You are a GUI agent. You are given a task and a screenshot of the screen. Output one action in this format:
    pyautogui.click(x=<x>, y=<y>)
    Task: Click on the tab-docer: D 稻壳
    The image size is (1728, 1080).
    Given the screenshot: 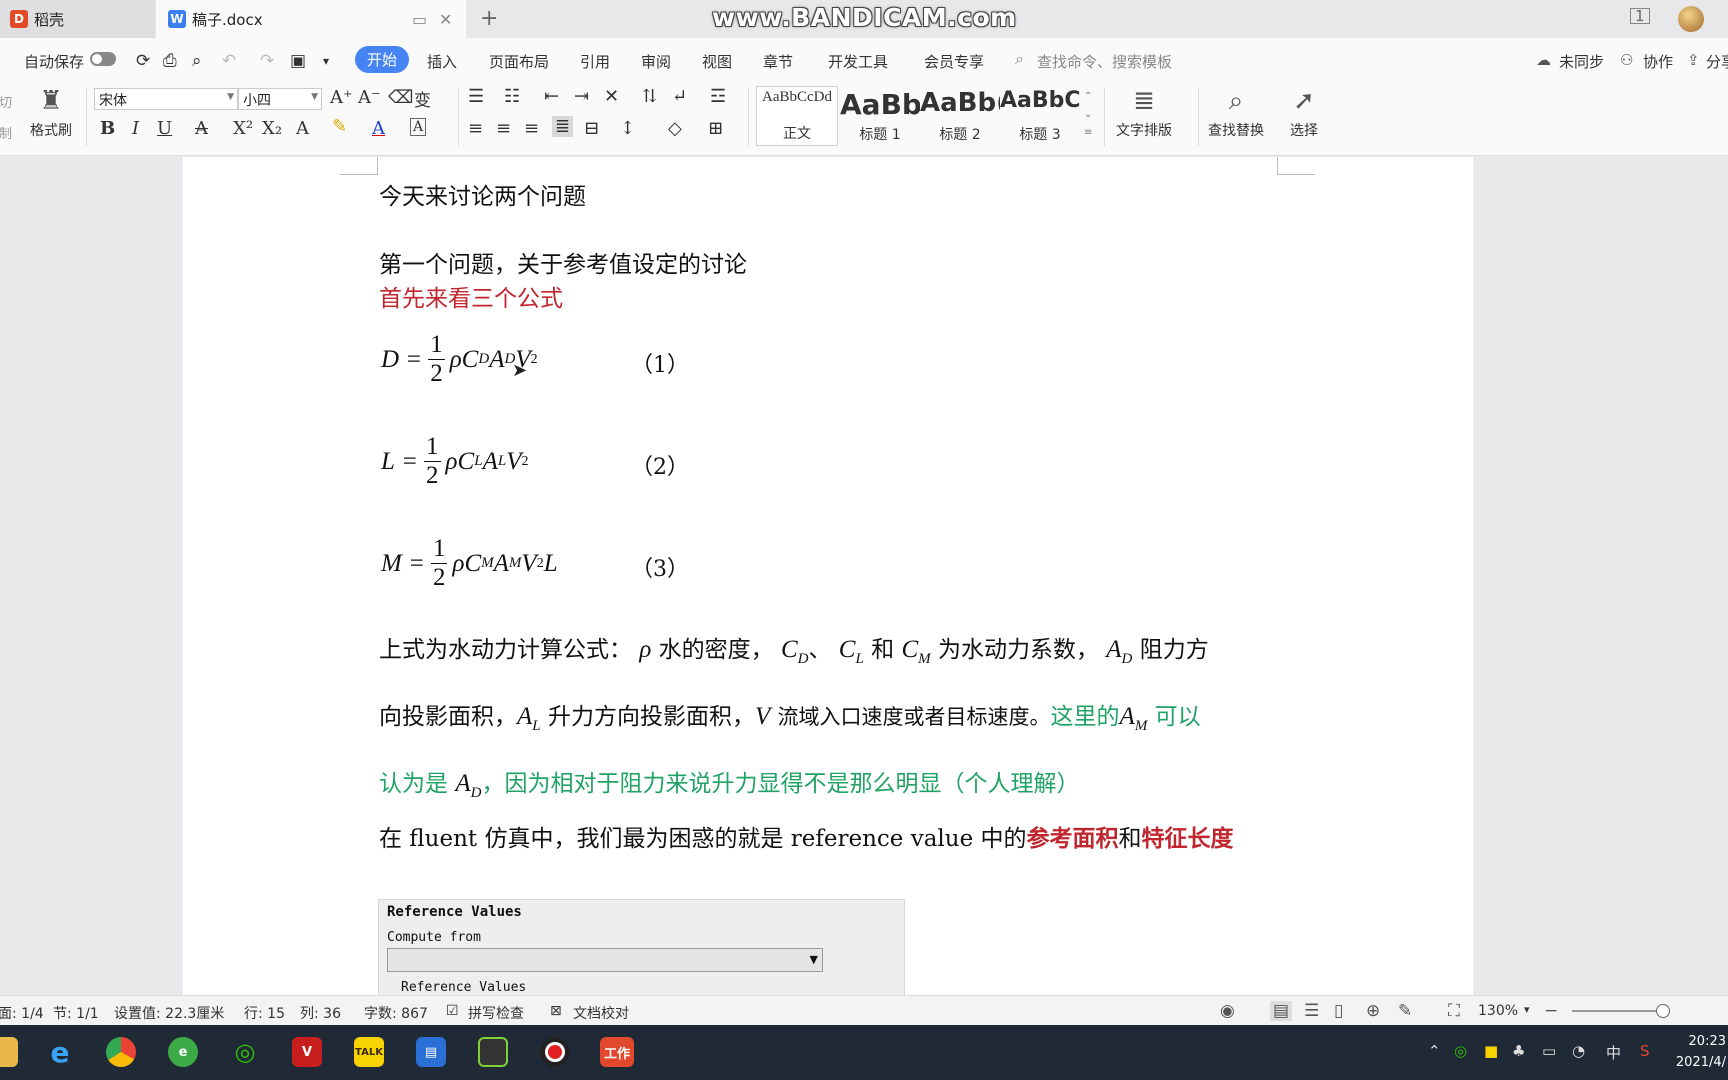 What is the action you would take?
    pyautogui.click(x=77, y=19)
    